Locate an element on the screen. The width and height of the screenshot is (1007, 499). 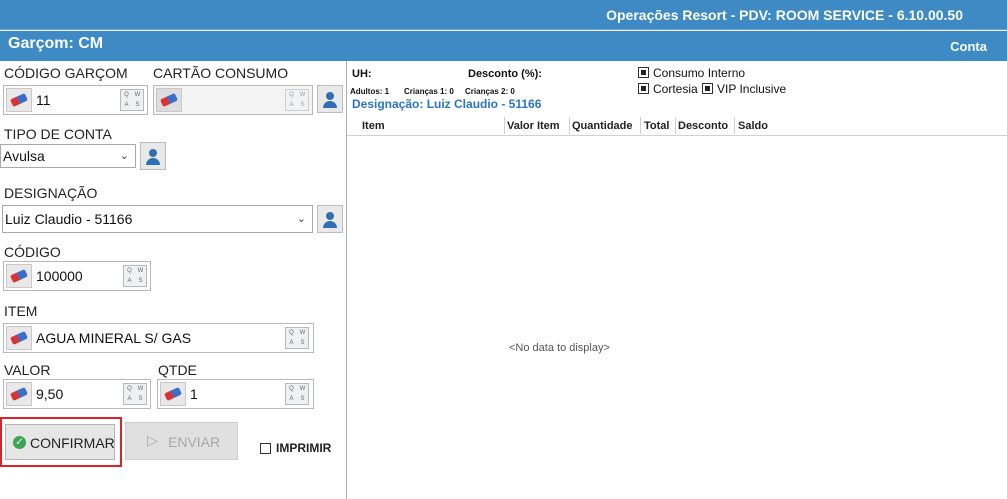
internal-consumption-checkbox is located at coordinates (643, 72).